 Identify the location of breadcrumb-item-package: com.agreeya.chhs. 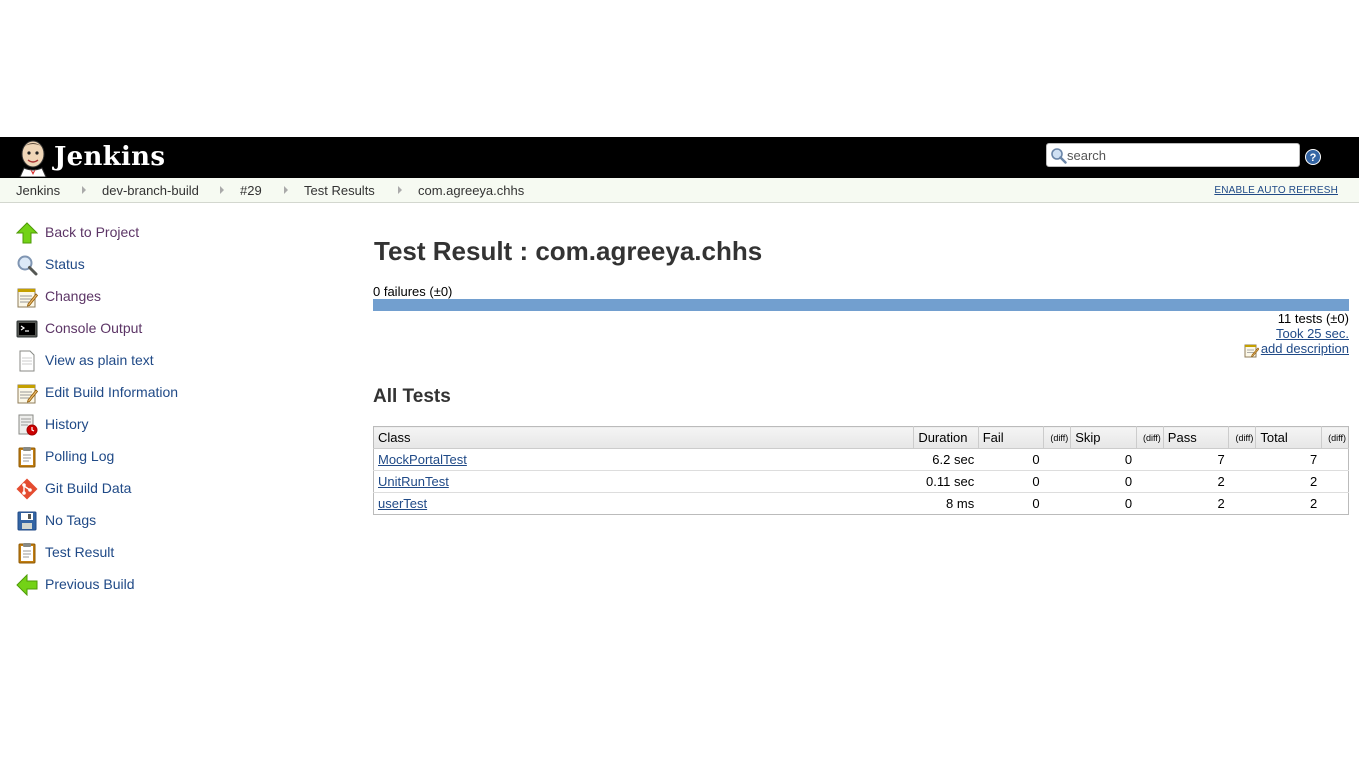
(471, 190).